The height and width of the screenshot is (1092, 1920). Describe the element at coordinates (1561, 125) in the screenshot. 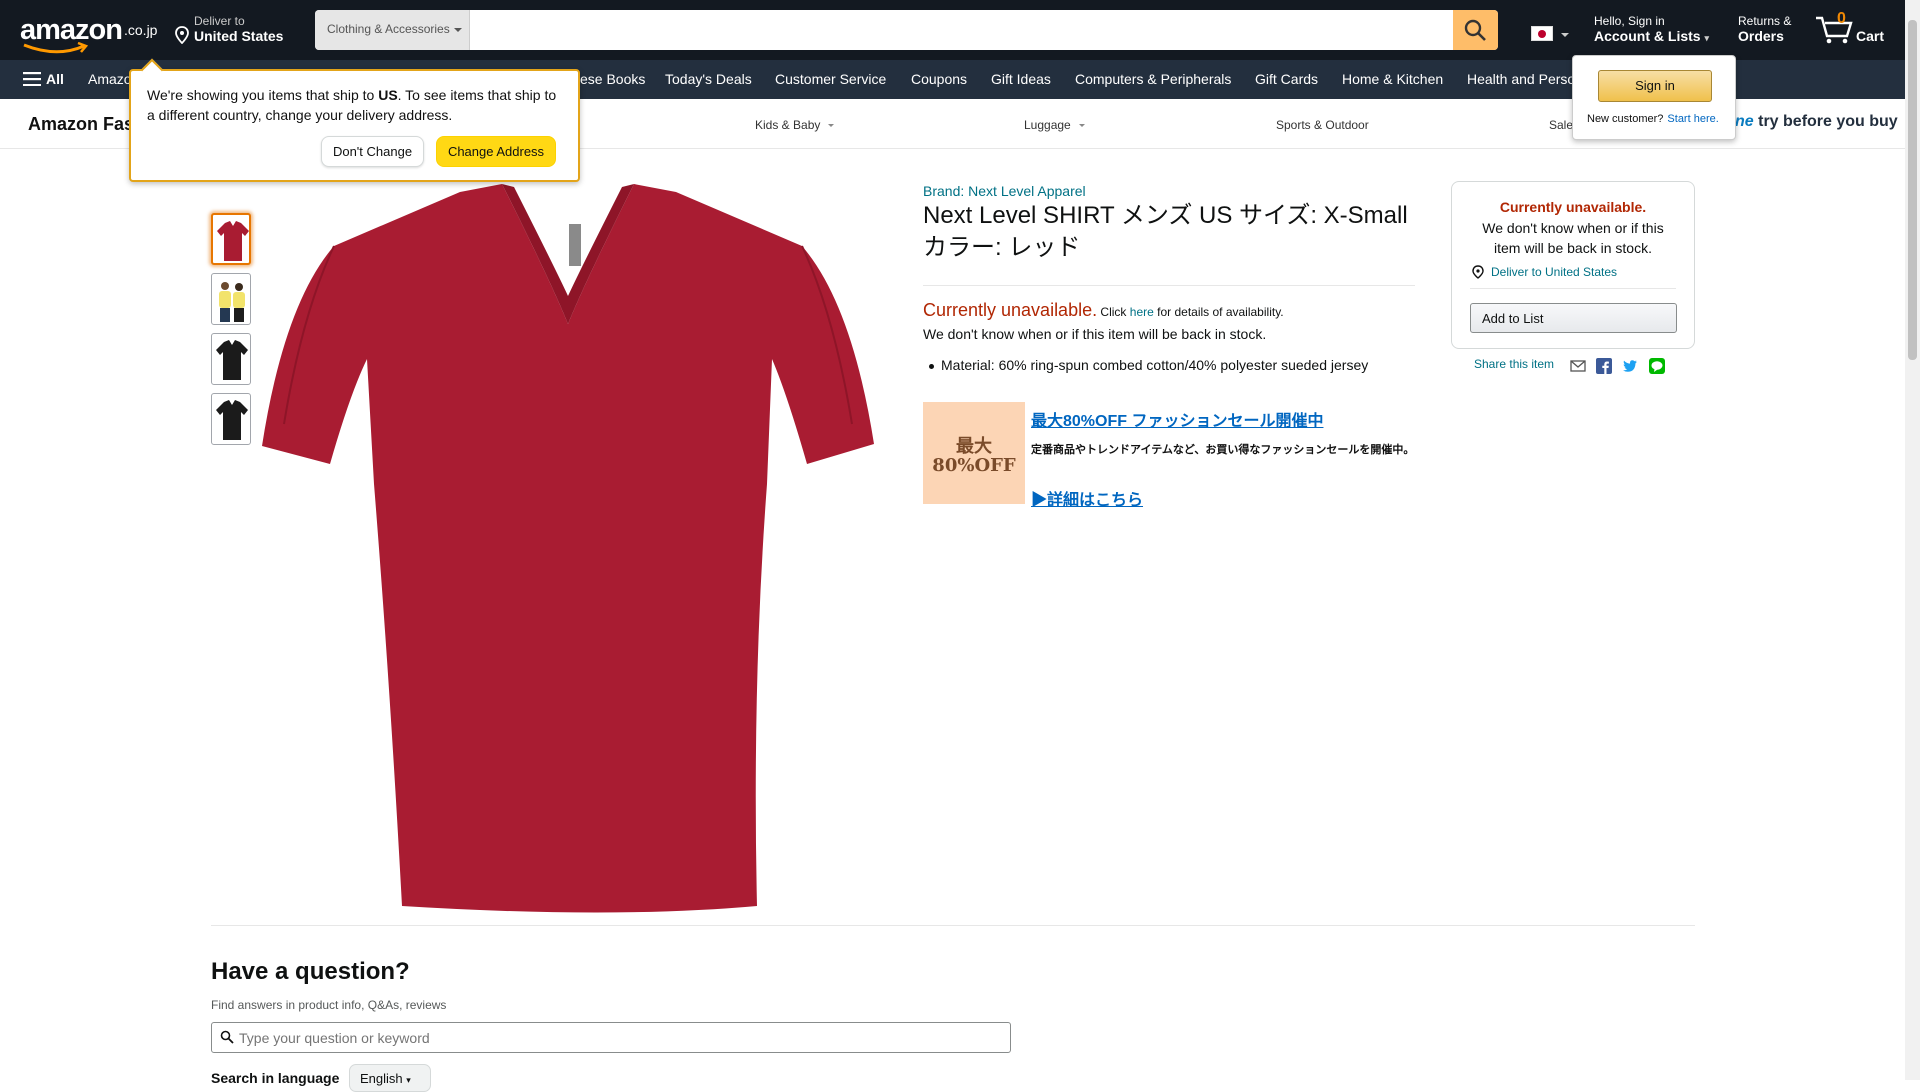

I see `fashion-link-sale: Sale` at that location.